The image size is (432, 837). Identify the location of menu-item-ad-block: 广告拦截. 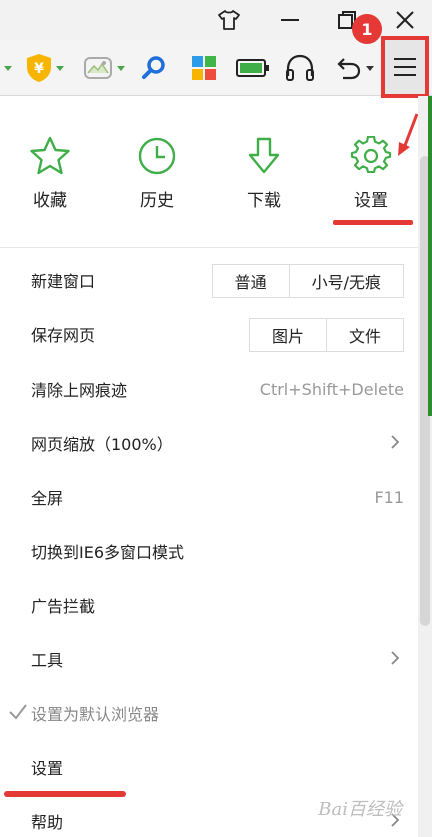
(209, 605).